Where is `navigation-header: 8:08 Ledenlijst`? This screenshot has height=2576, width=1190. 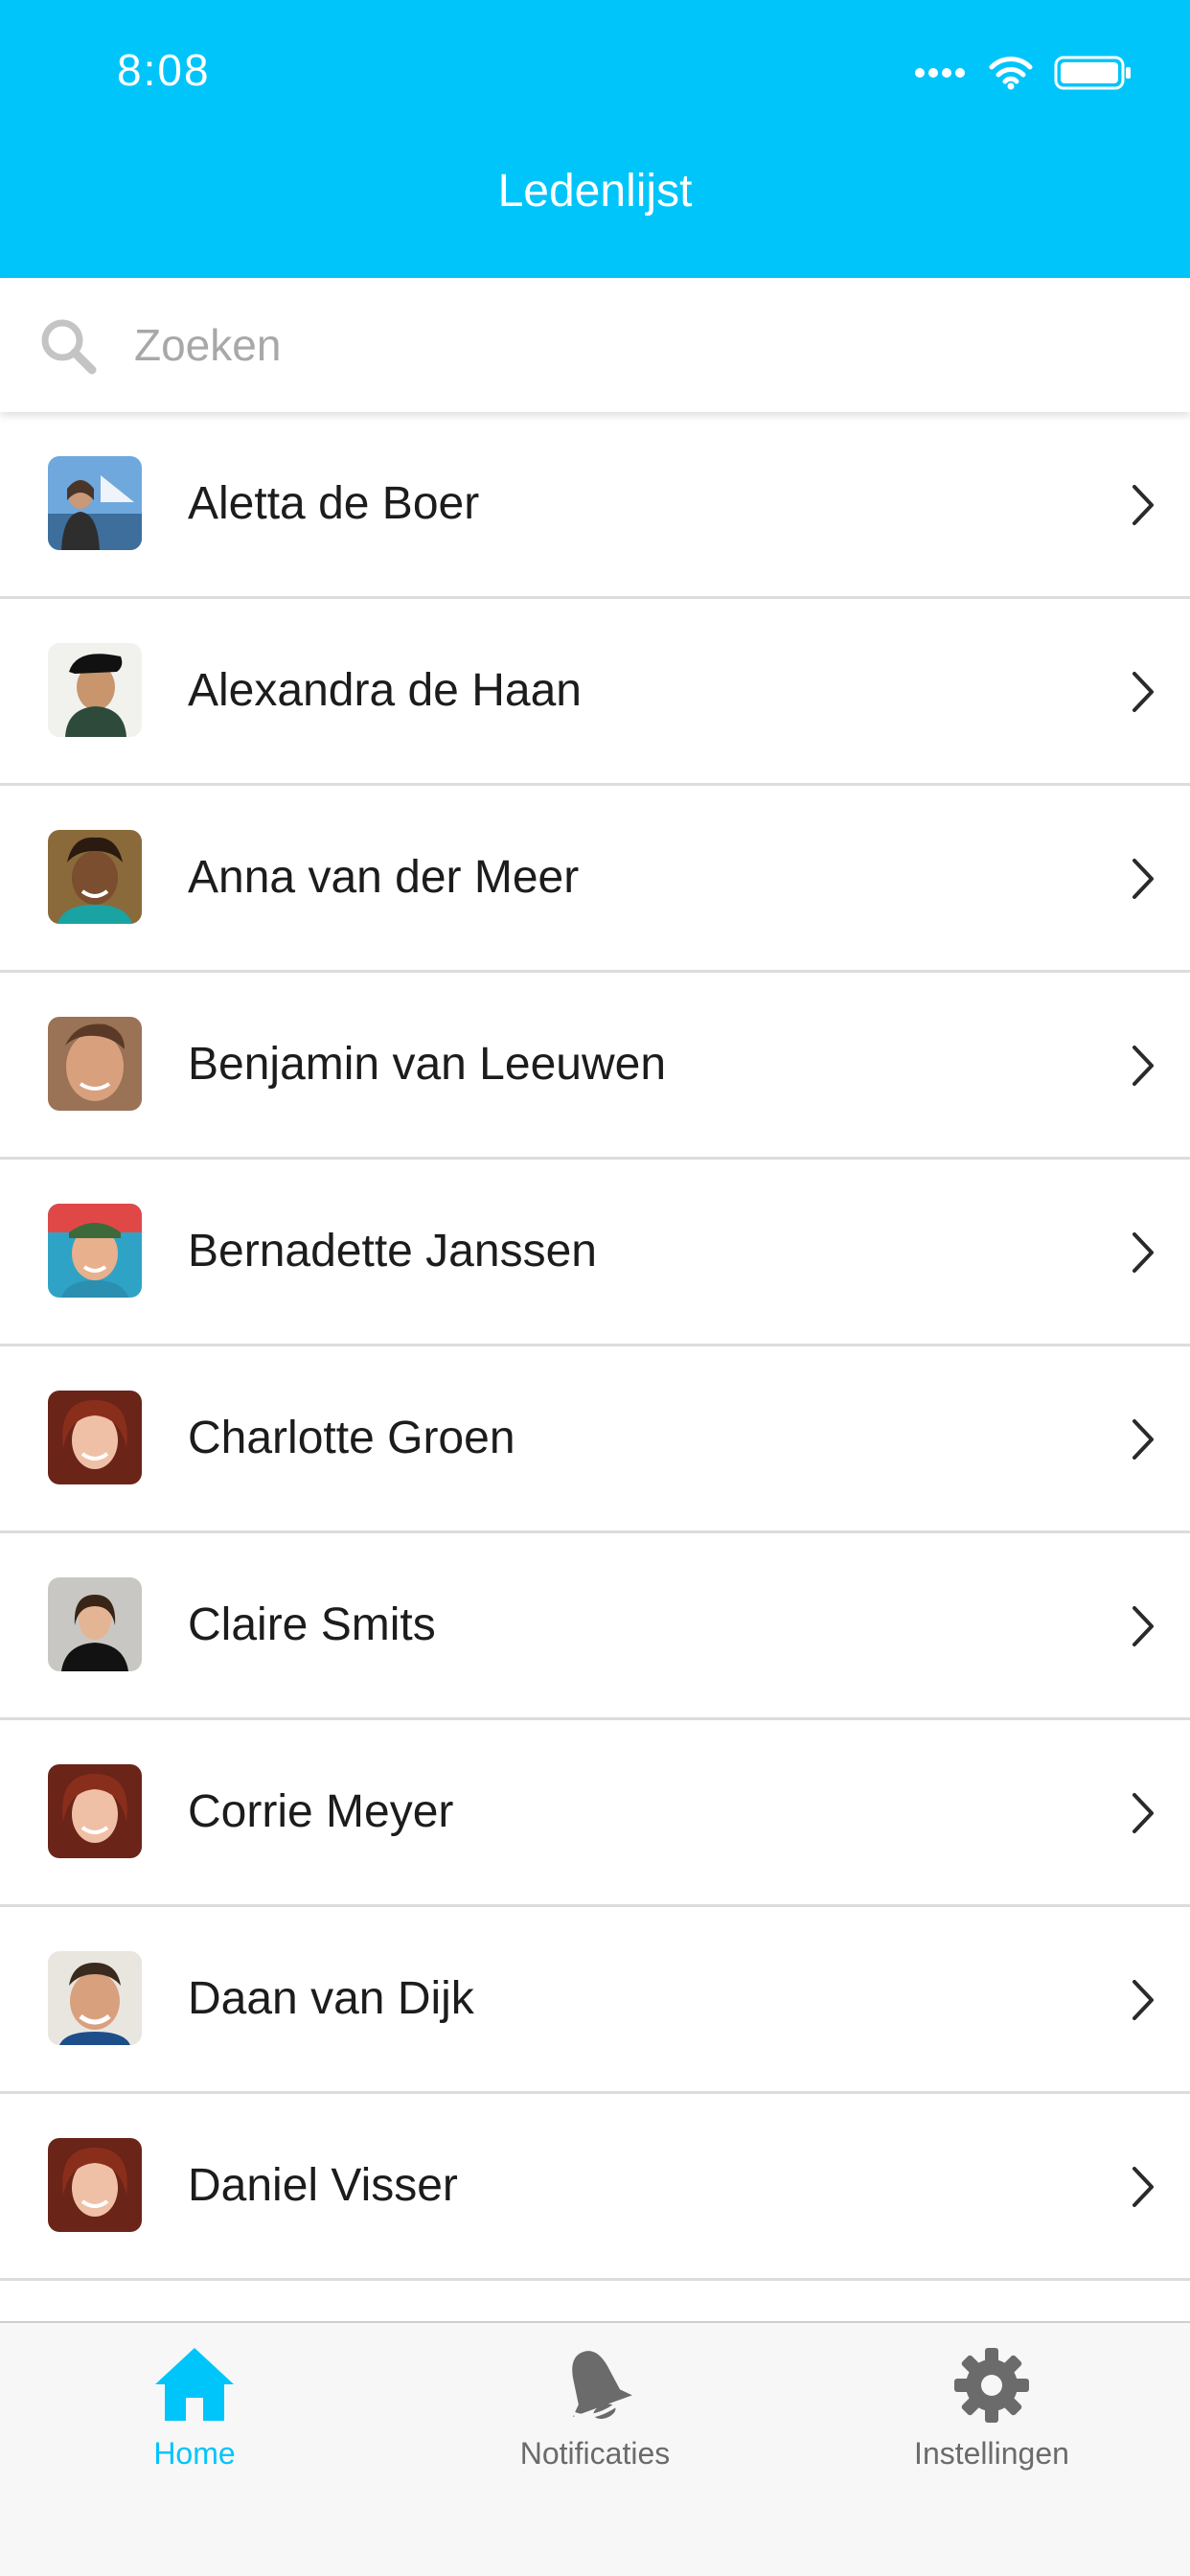
navigation-header: 8:08 Ledenlijst is located at coordinates (595, 139).